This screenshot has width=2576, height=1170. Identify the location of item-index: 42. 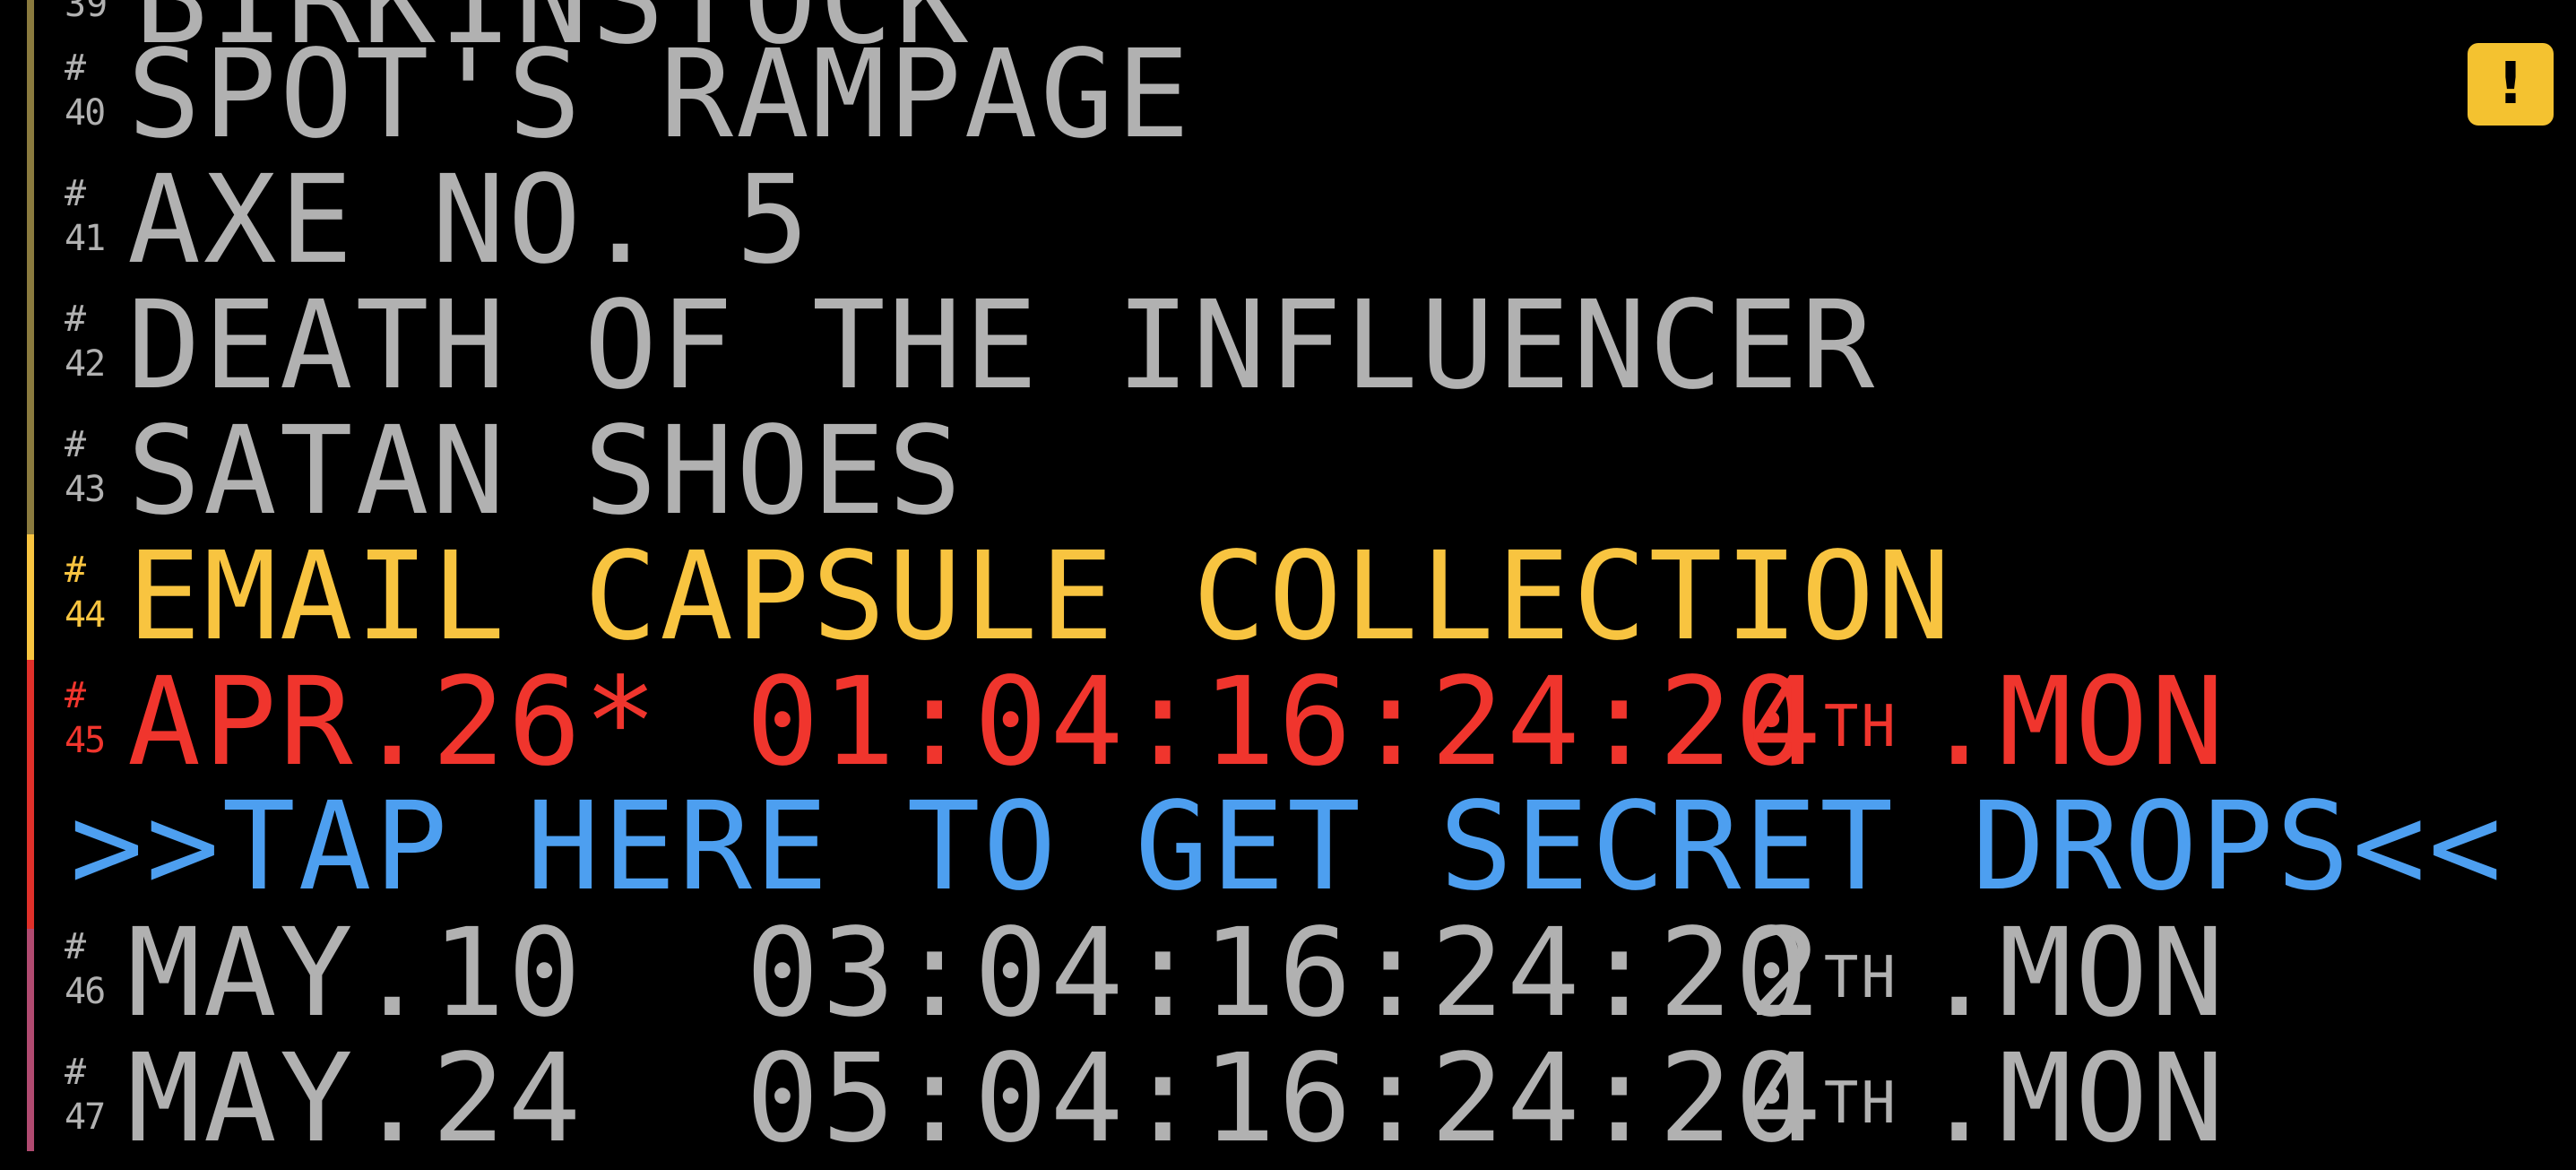
(85, 364).